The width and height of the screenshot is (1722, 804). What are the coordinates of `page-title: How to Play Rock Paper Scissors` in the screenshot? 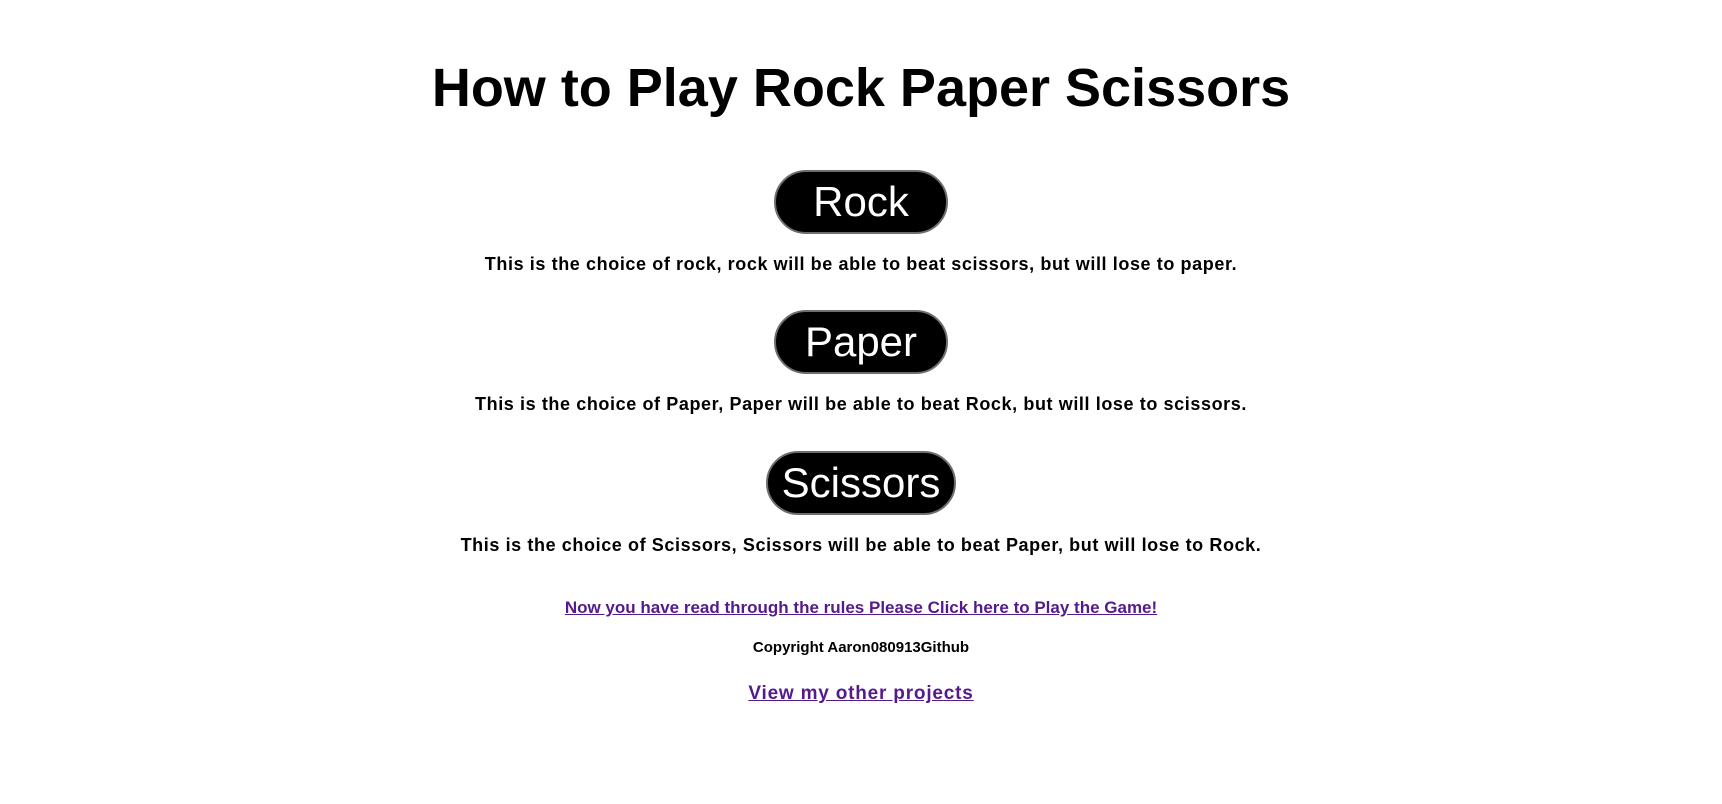 It's located at (861, 88).